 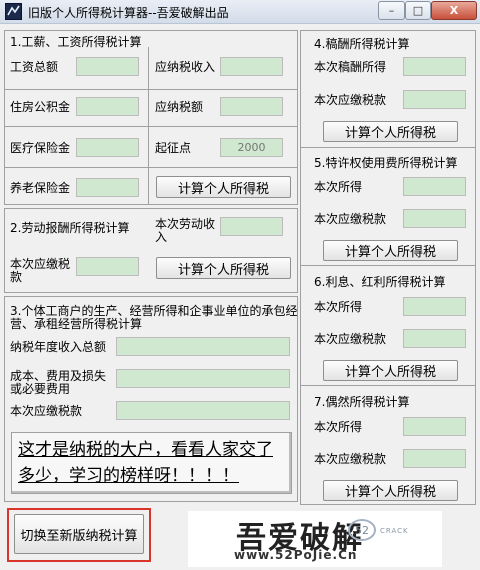 I want to click on labor-tax-label: 本次应缴税款, so click(x=40, y=270).